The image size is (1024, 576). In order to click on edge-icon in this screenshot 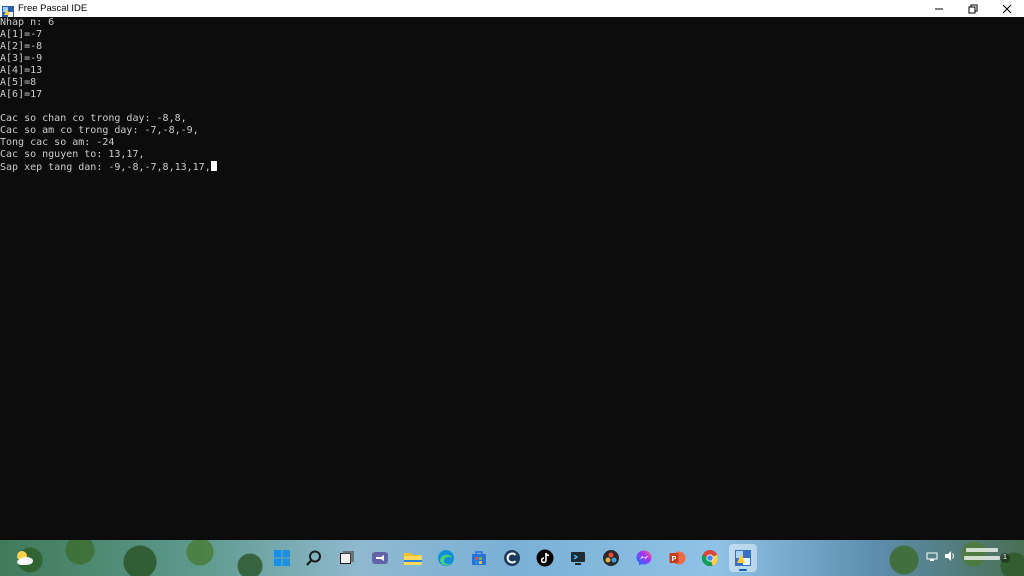, I will do `click(446, 558)`.